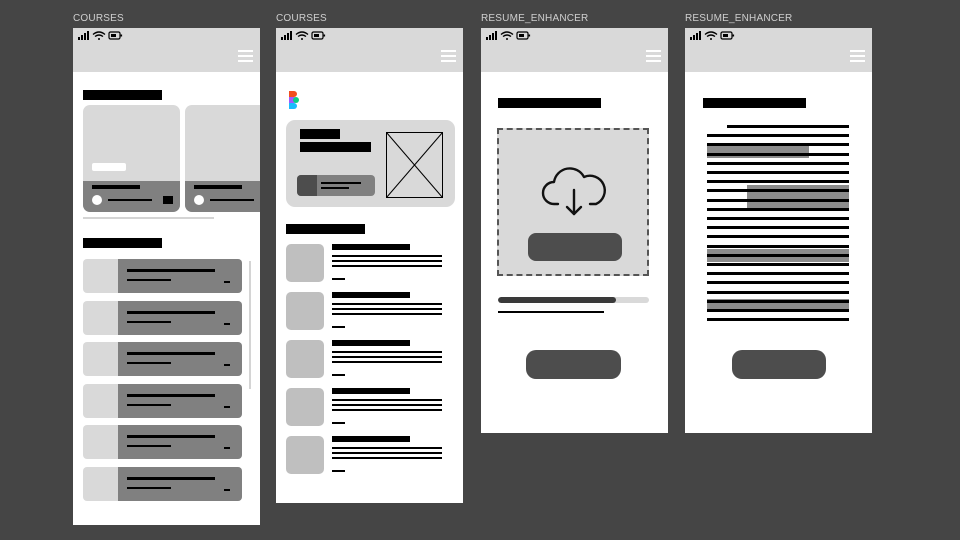 Image resolution: width=960 pixels, height=540 pixels. What do you see at coordinates (414, 165) in the screenshot?
I see `image-placeholder-icon` at bounding box center [414, 165].